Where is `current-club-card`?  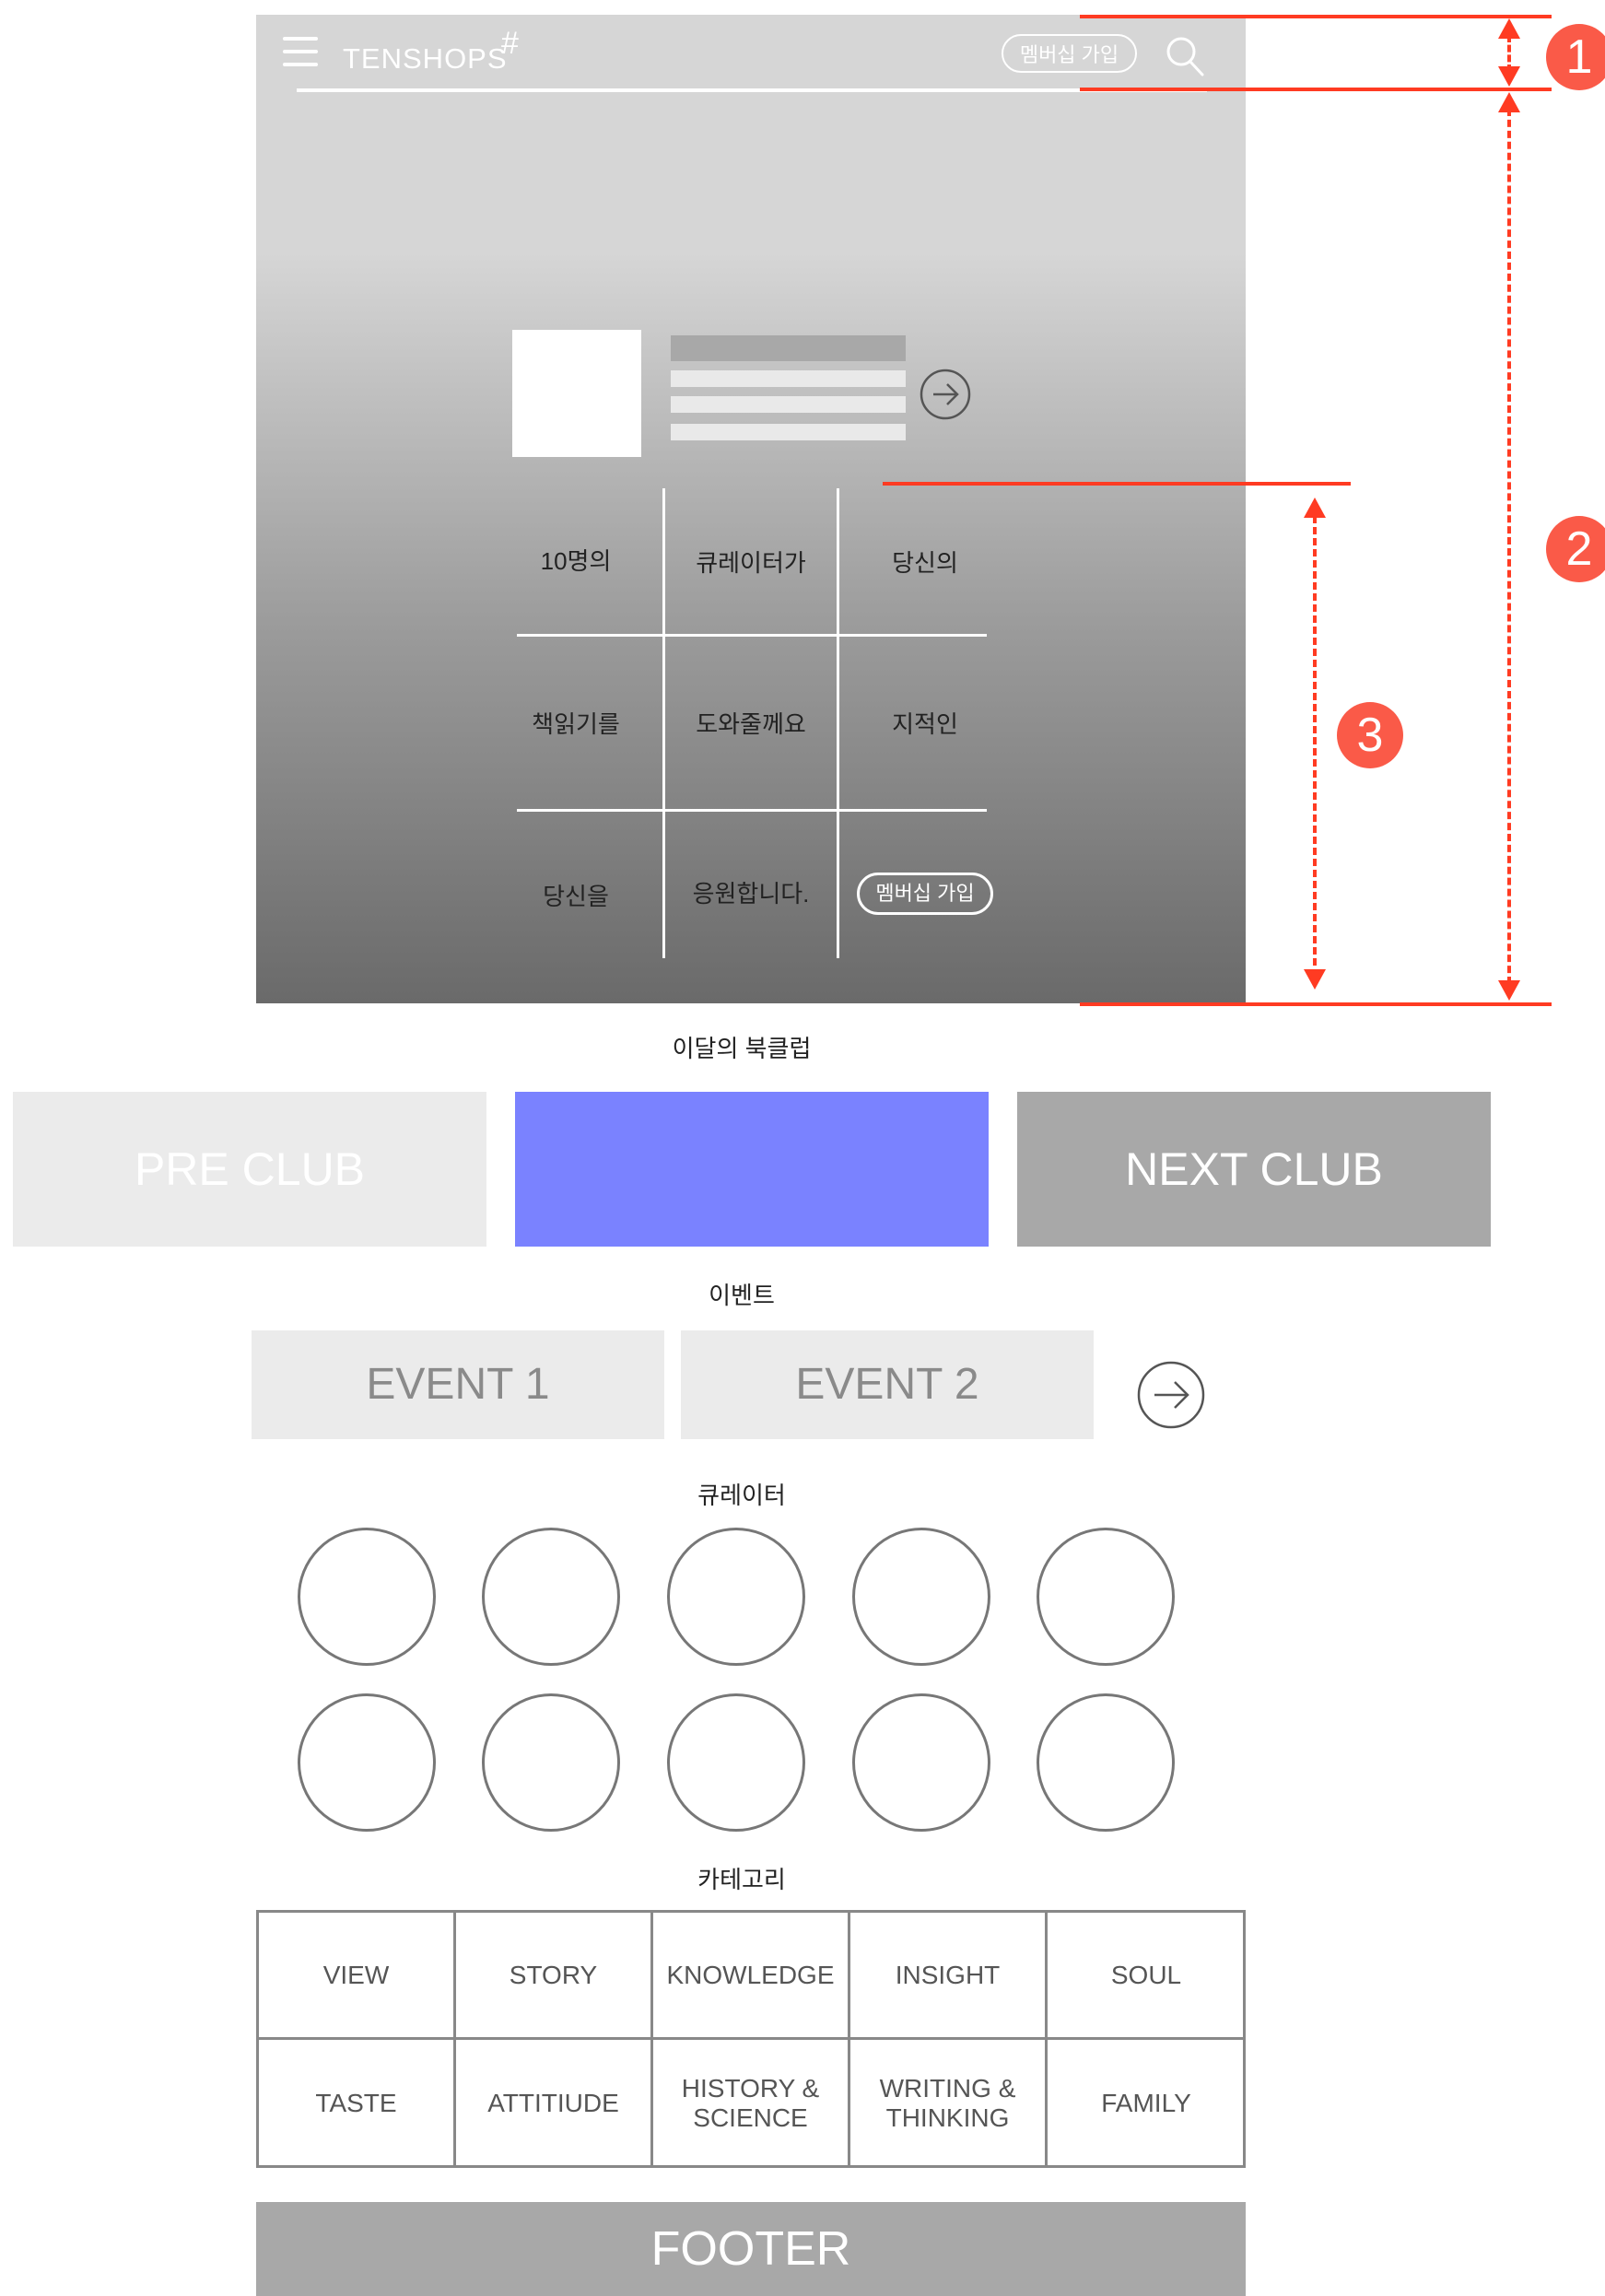
current-club-card is located at coordinates (752, 1170).